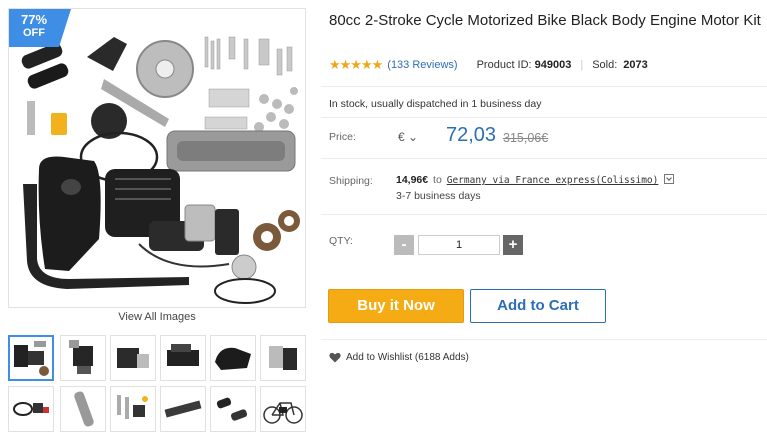 The width and height of the screenshot is (767, 440). What do you see at coordinates (283, 358) in the screenshot?
I see `thumbnail-carburetor` at bounding box center [283, 358].